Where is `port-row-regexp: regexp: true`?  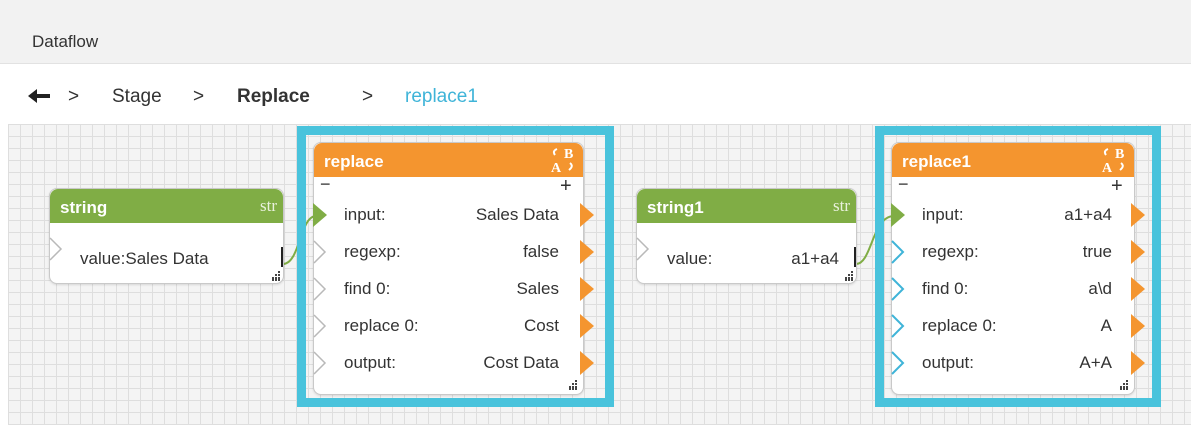
port-row-regexp: regexp: true is located at coordinates (1017, 252).